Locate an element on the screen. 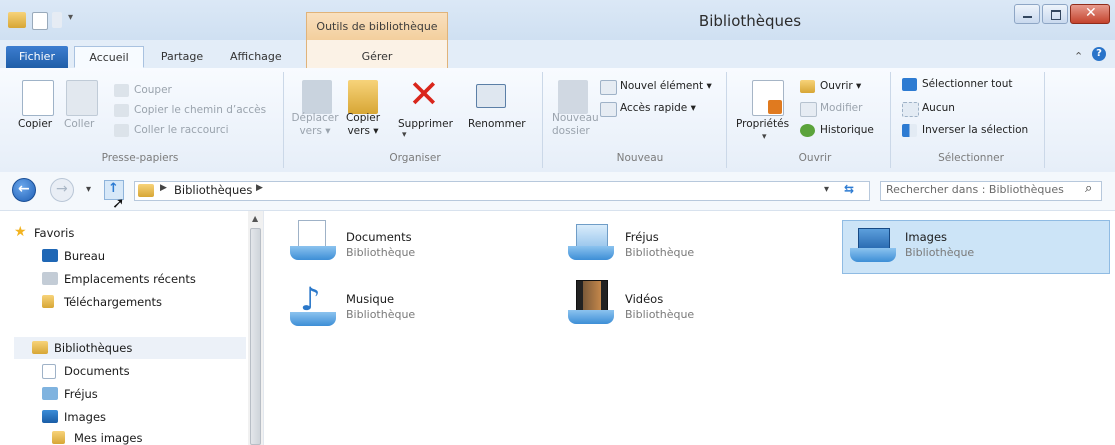 The image size is (1115, 445). history-icon is located at coordinates (807, 130).